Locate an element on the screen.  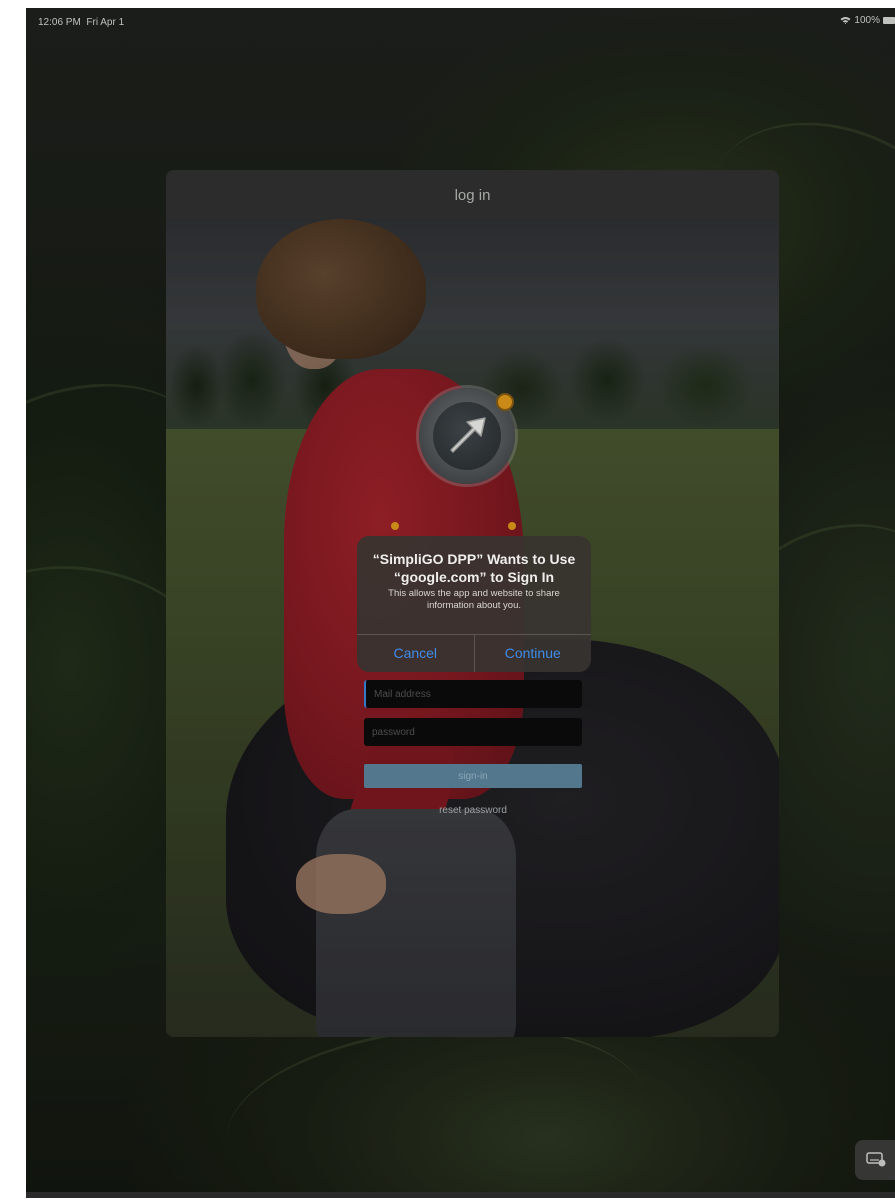
status-time-text: 12:06 PM is located at coordinates (59, 22).